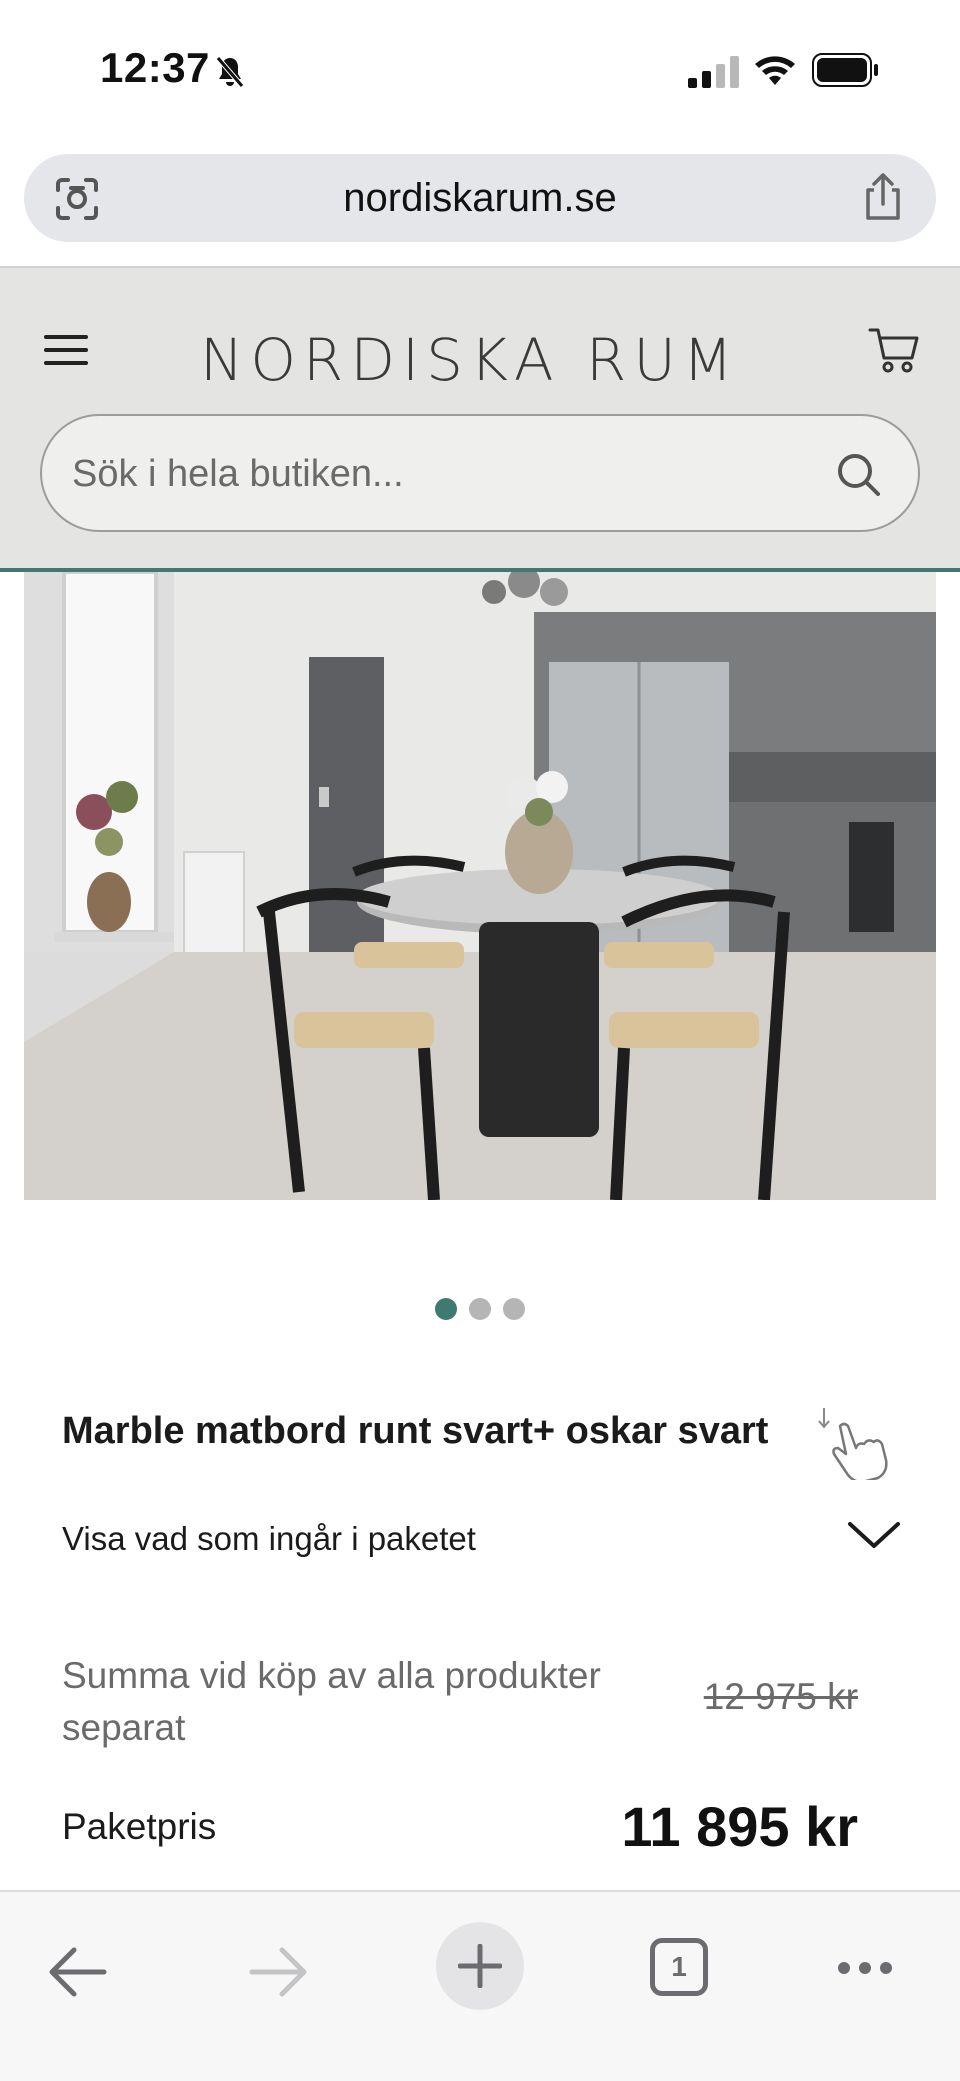  I want to click on logo-text: NORDISKA RUM, so click(470, 360).